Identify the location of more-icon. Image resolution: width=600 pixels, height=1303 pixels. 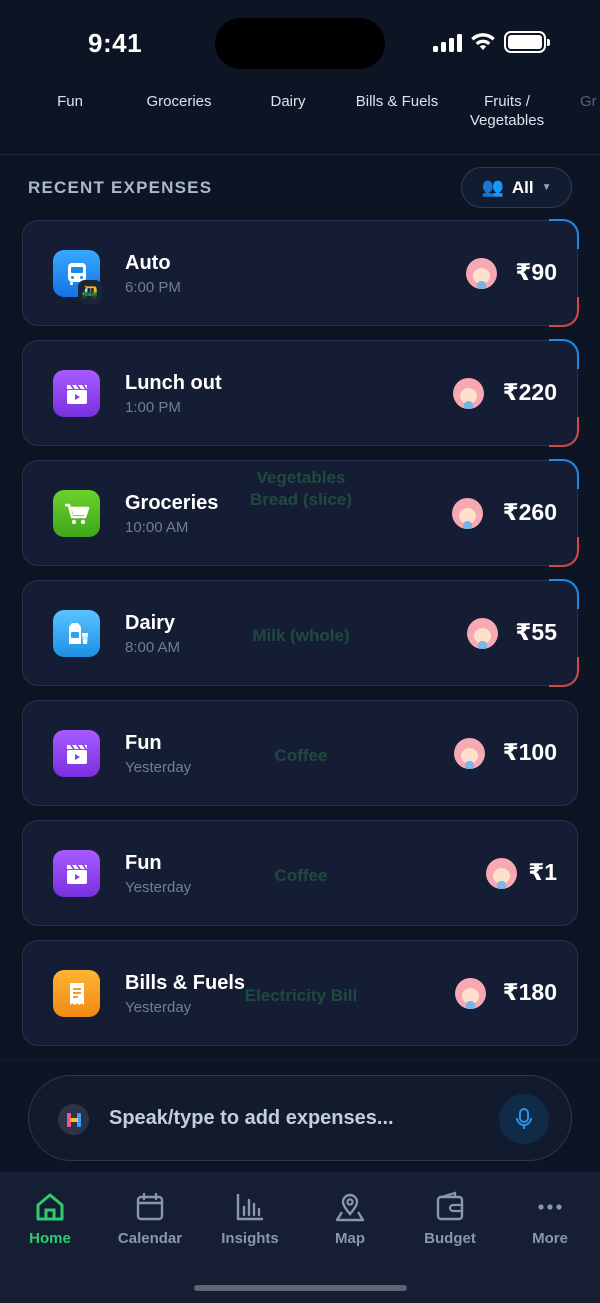
(550, 1207).